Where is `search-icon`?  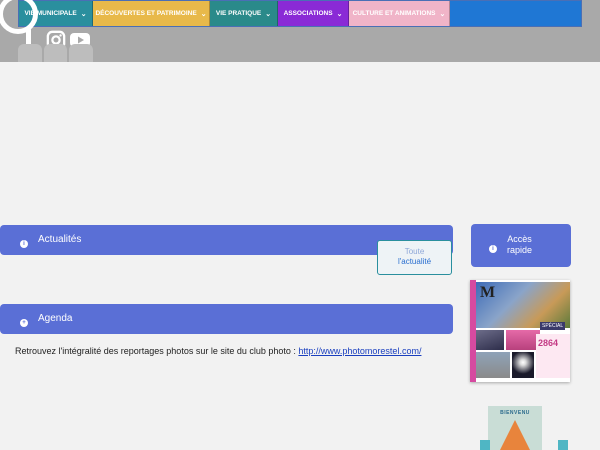
search-icon is located at coordinates (19, 17).